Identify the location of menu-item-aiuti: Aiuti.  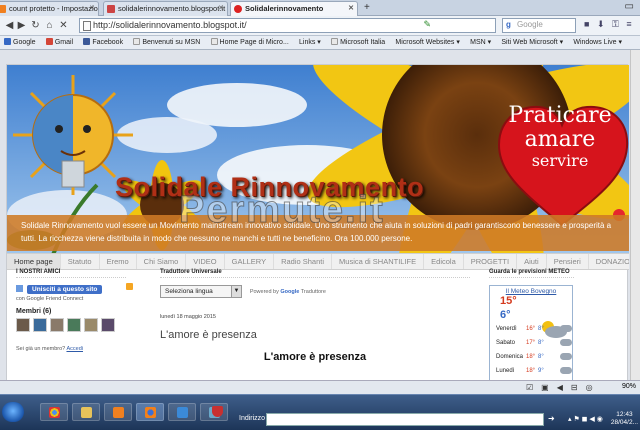
(532, 261).